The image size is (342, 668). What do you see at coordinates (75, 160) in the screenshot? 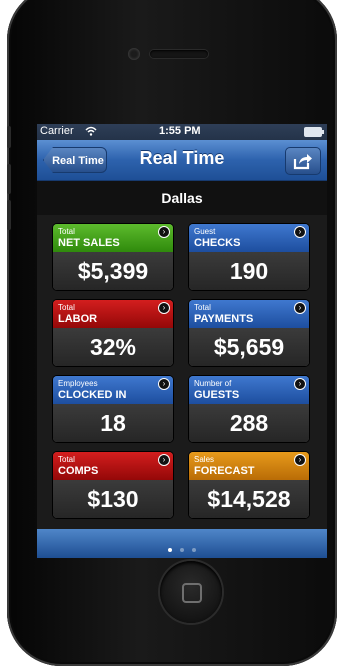
I see `back-button: Real Time` at bounding box center [75, 160].